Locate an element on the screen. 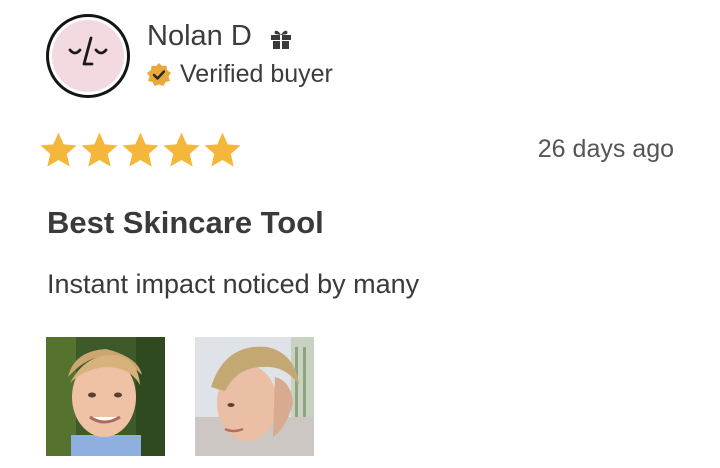 This screenshot has width=720, height=468. review-date: 26 days ago is located at coordinates (605, 149).